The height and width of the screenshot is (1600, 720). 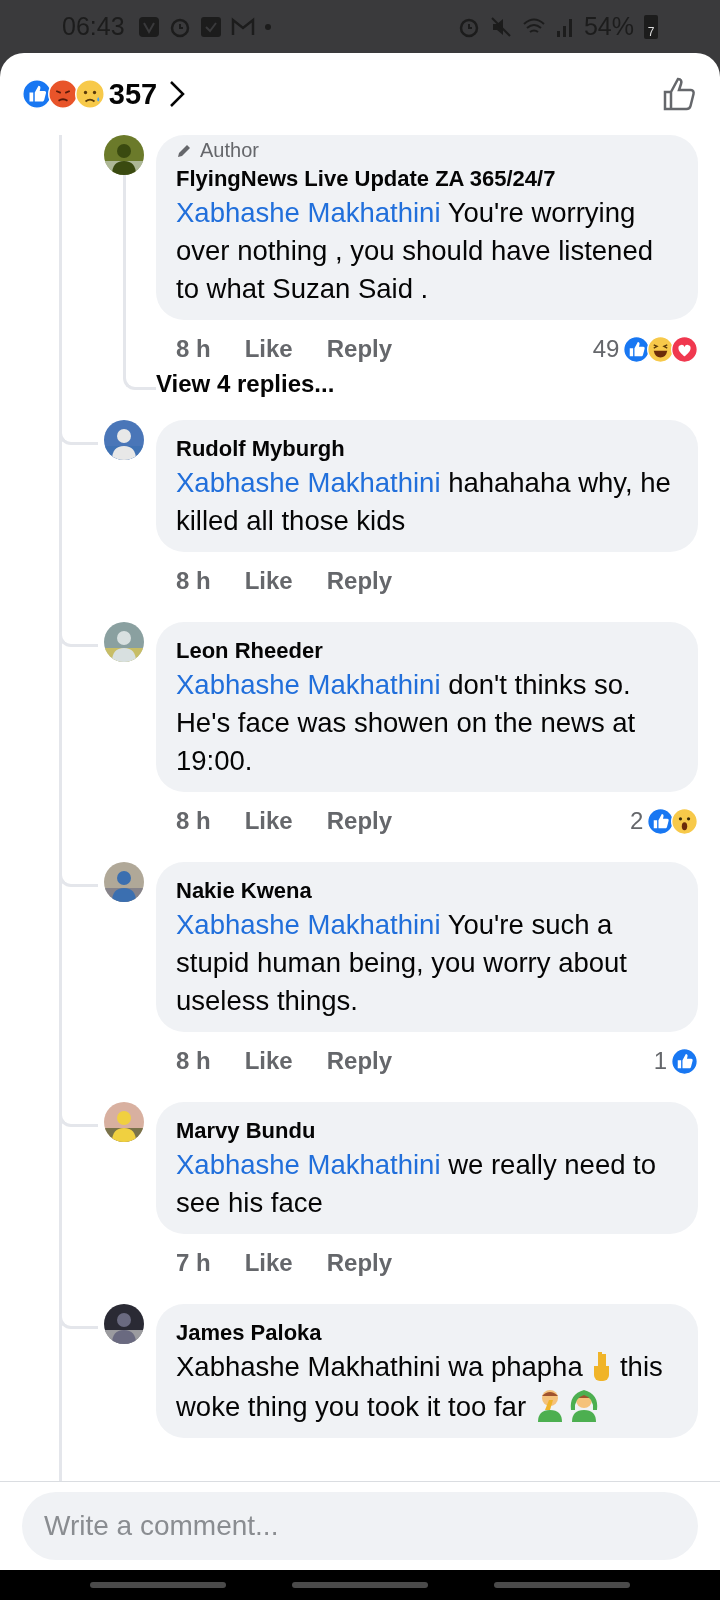 What do you see at coordinates (684, 821) in the screenshot?
I see `wow-icon` at bounding box center [684, 821].